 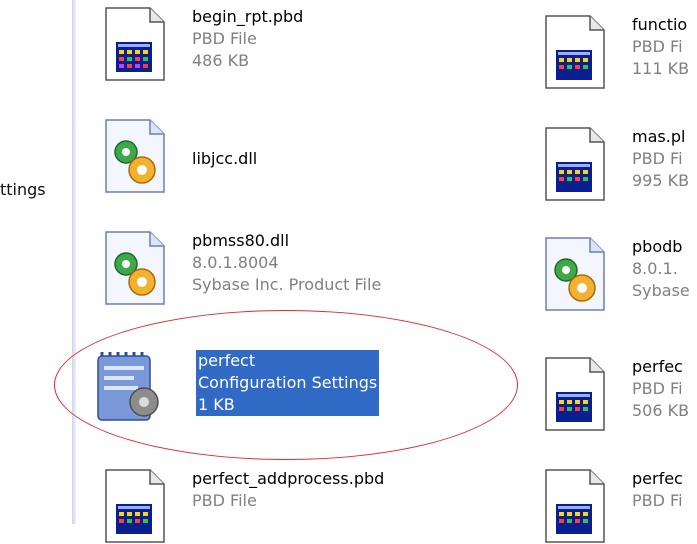 What do you see at coordinates (288, 478) in the screenshot?
I see `file-name: perfect_addprocess.pbd` at bounding box center [288, 478].